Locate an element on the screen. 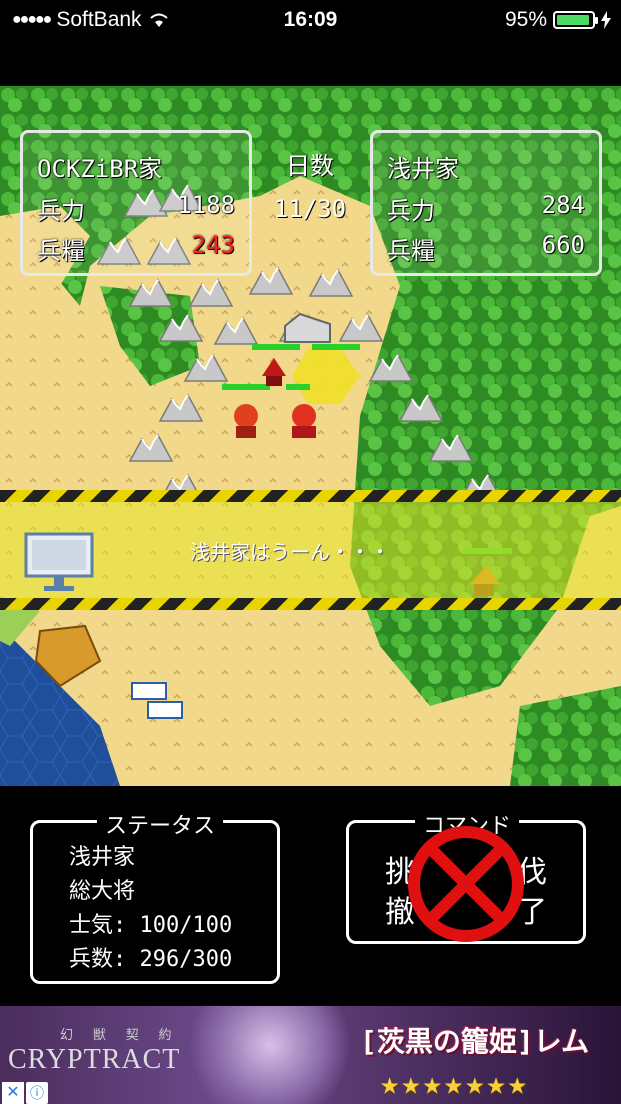 This screenshot has width=621, height=1104. ad-character-art is located at coordinates (270, 1055).